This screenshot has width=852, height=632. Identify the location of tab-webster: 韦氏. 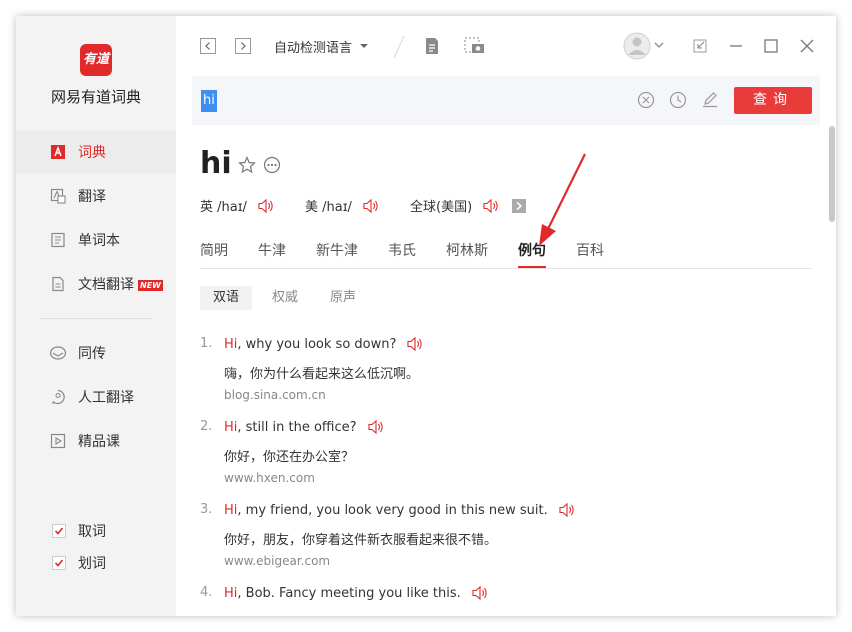
(402, 250).